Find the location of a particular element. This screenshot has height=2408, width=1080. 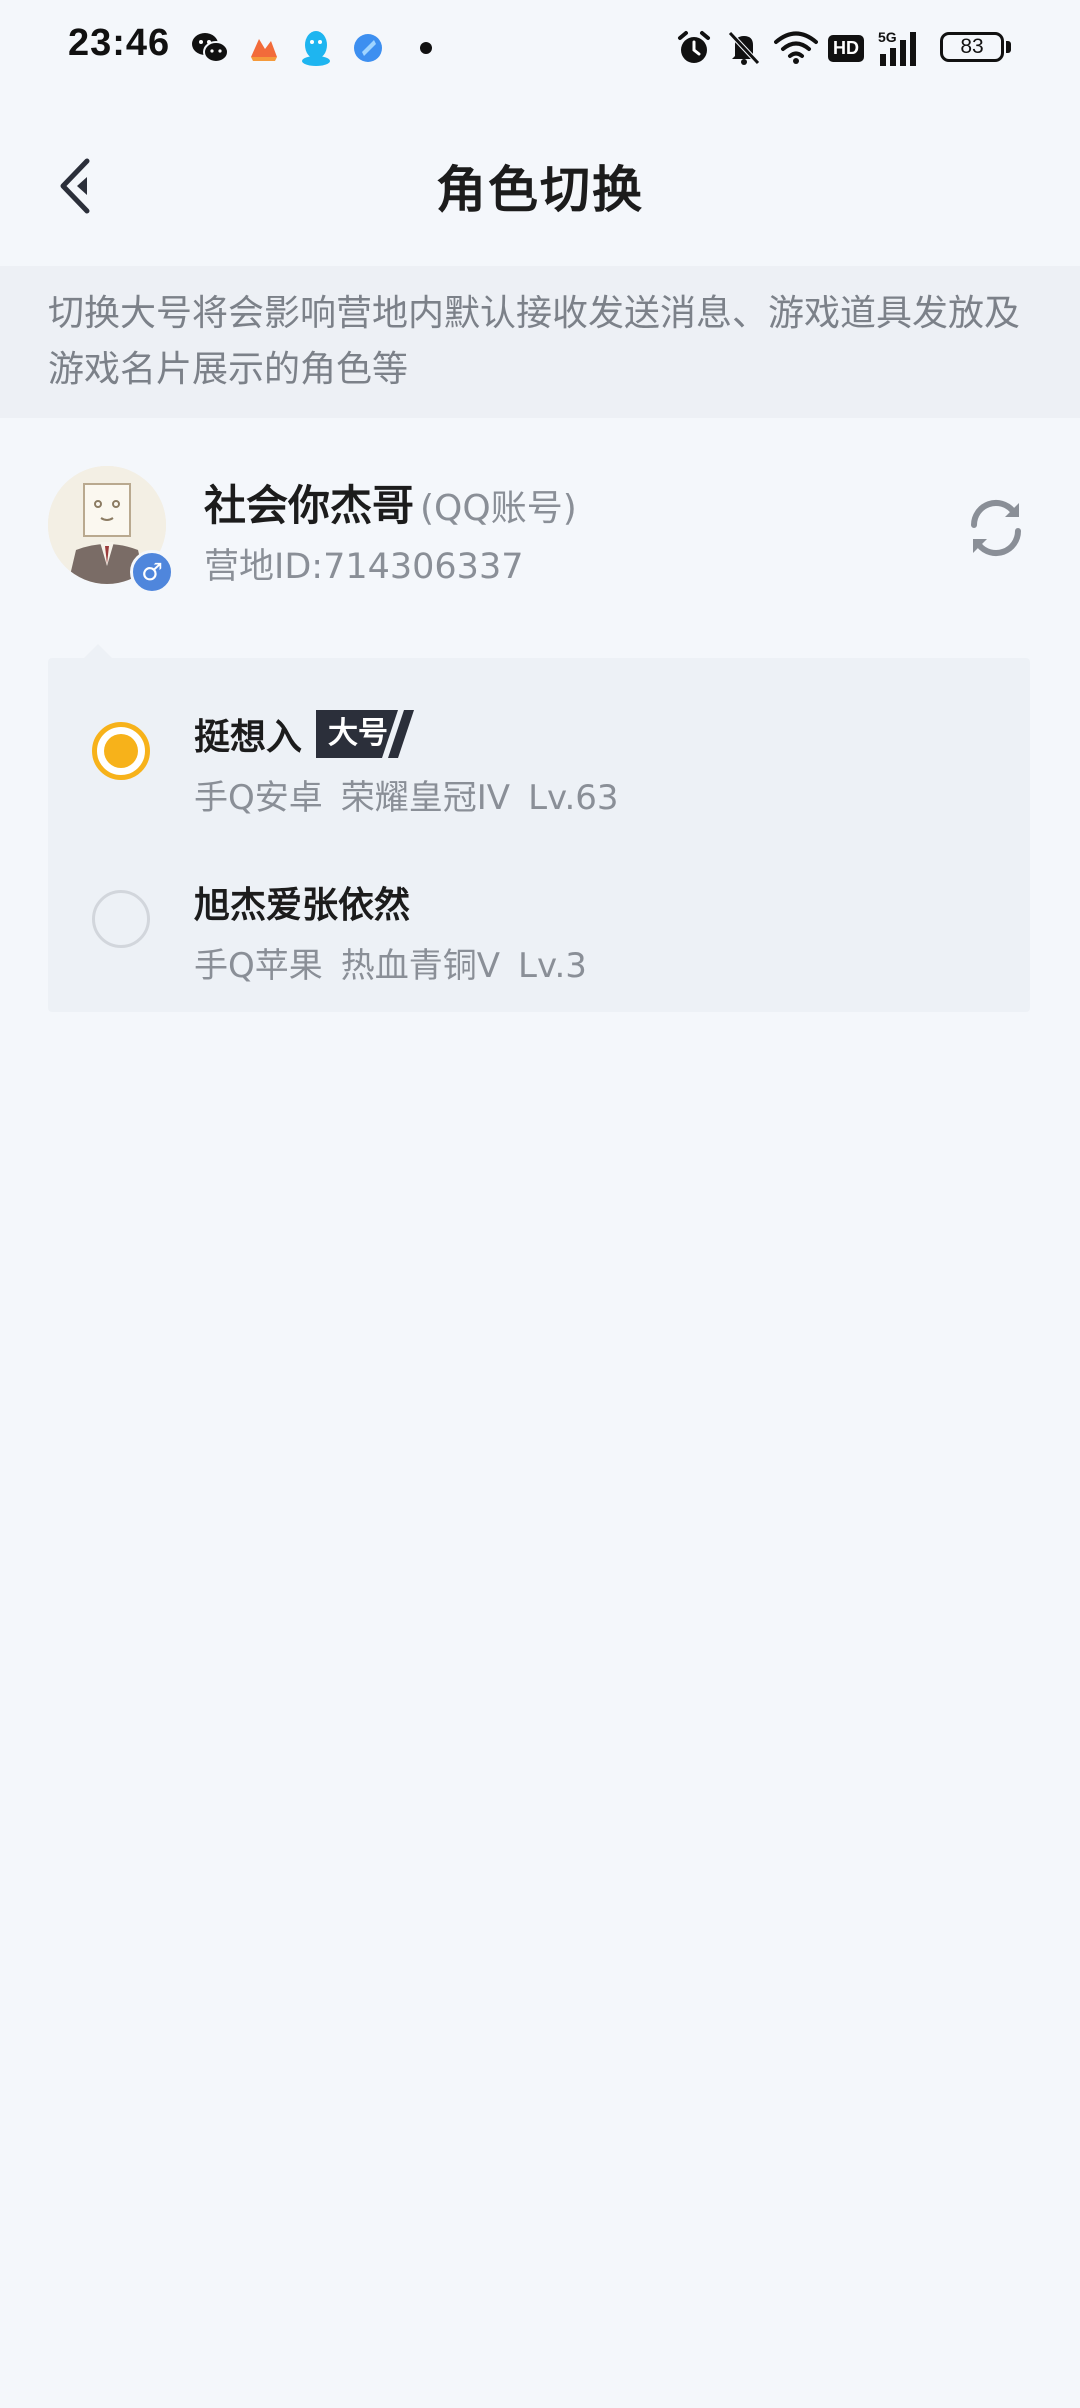

main-tag-label: 大号 is located at coordinates (358, 733).